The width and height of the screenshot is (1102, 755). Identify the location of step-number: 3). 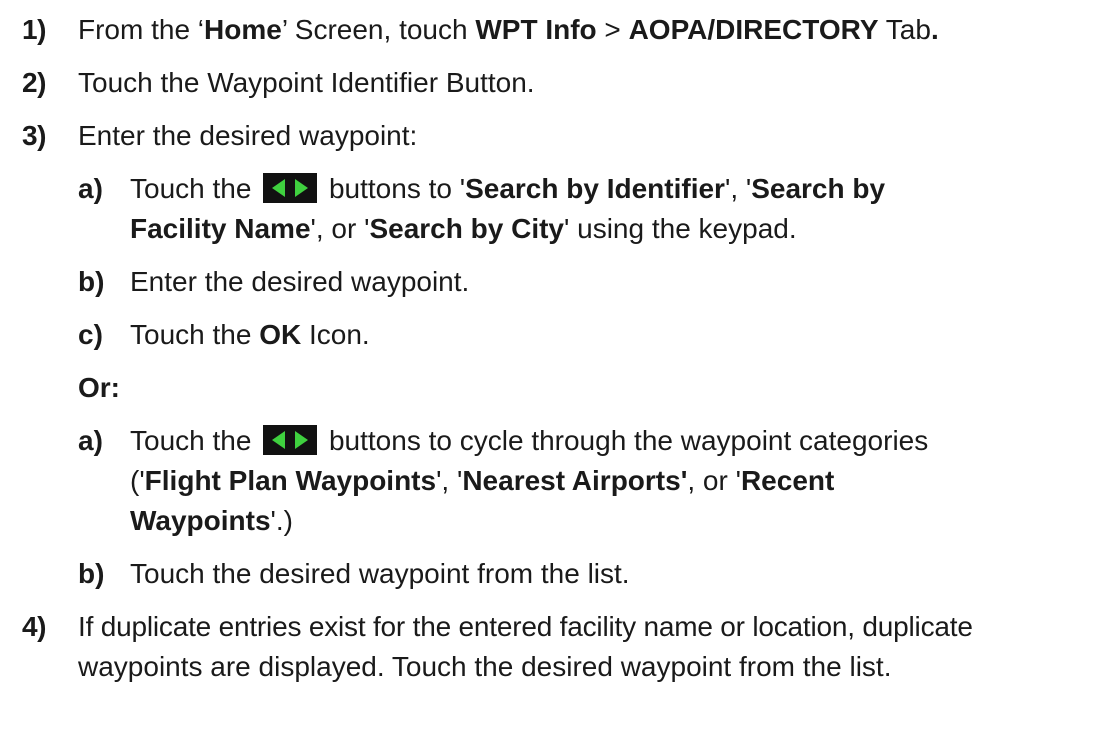
(34, 135).